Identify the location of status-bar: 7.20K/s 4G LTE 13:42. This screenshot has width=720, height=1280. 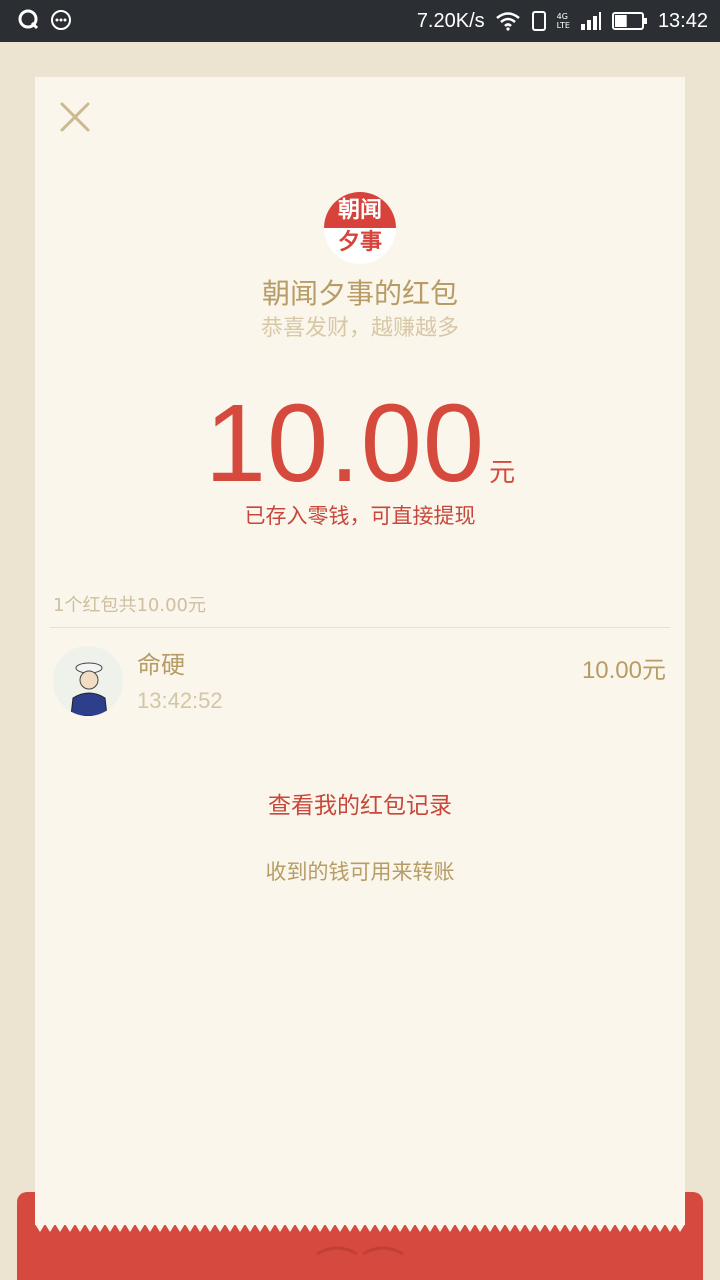
(360, 21).